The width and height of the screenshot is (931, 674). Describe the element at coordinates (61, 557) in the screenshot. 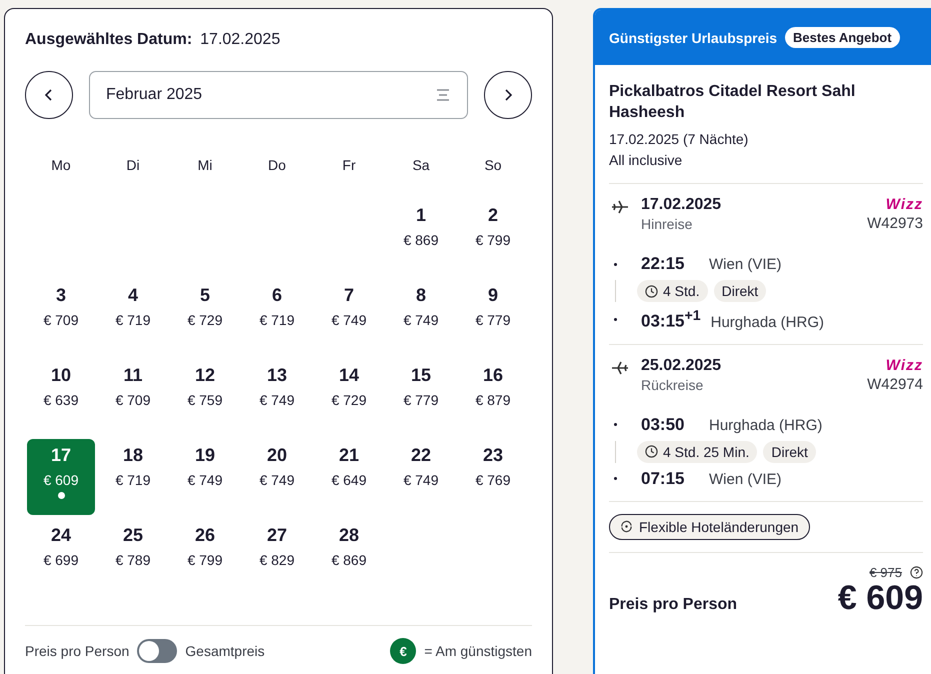

I see `calendar-day: 24 € 699` at that location.